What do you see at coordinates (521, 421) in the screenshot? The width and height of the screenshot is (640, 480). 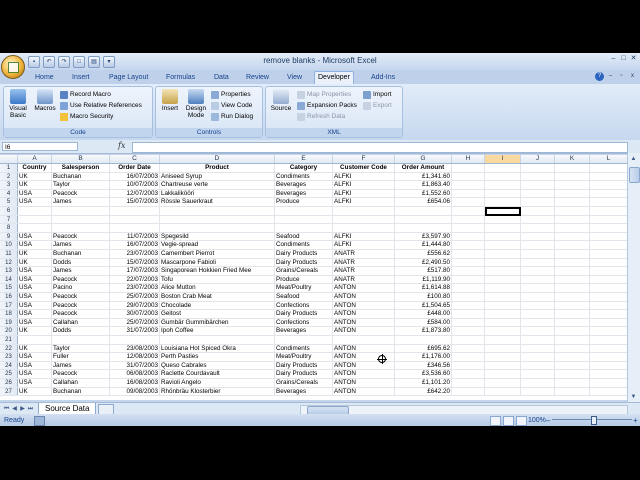 I see `page-break-view-icon` at bounding box center [521, 421].